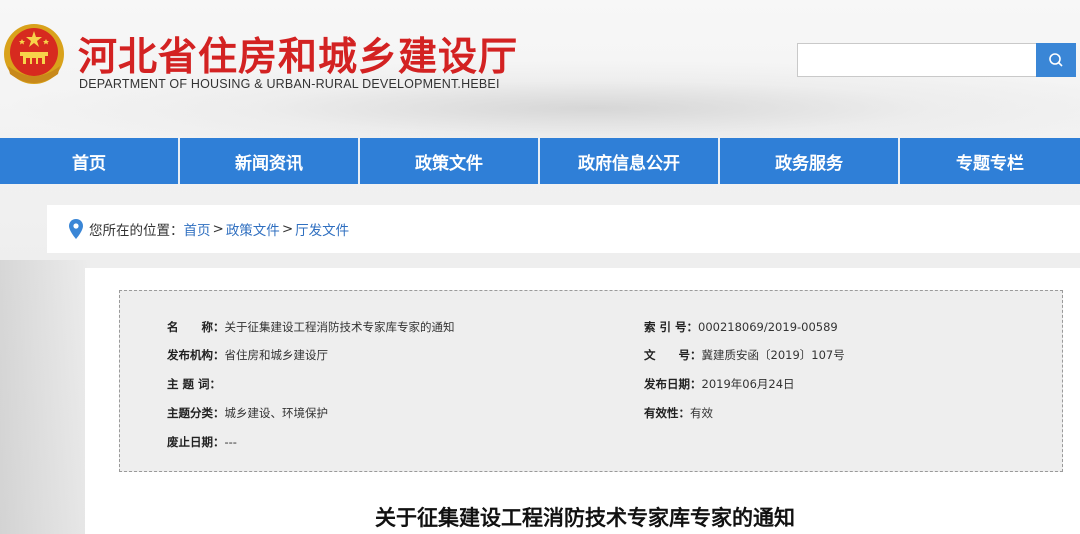  What do you see at coordinates (671, 327) in the screenshot?
I see `meta-index-label: 索 引 号：` at bounding box center [671, 327].